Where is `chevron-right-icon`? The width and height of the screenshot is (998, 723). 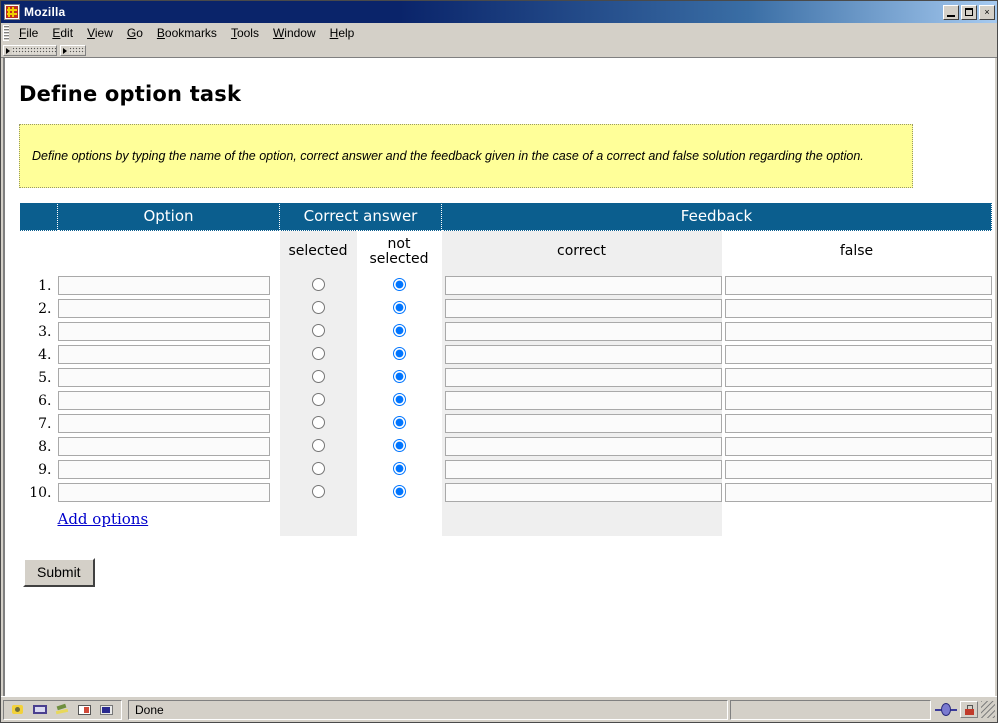
chevron-right-icon is located at coordinates (8, 50).